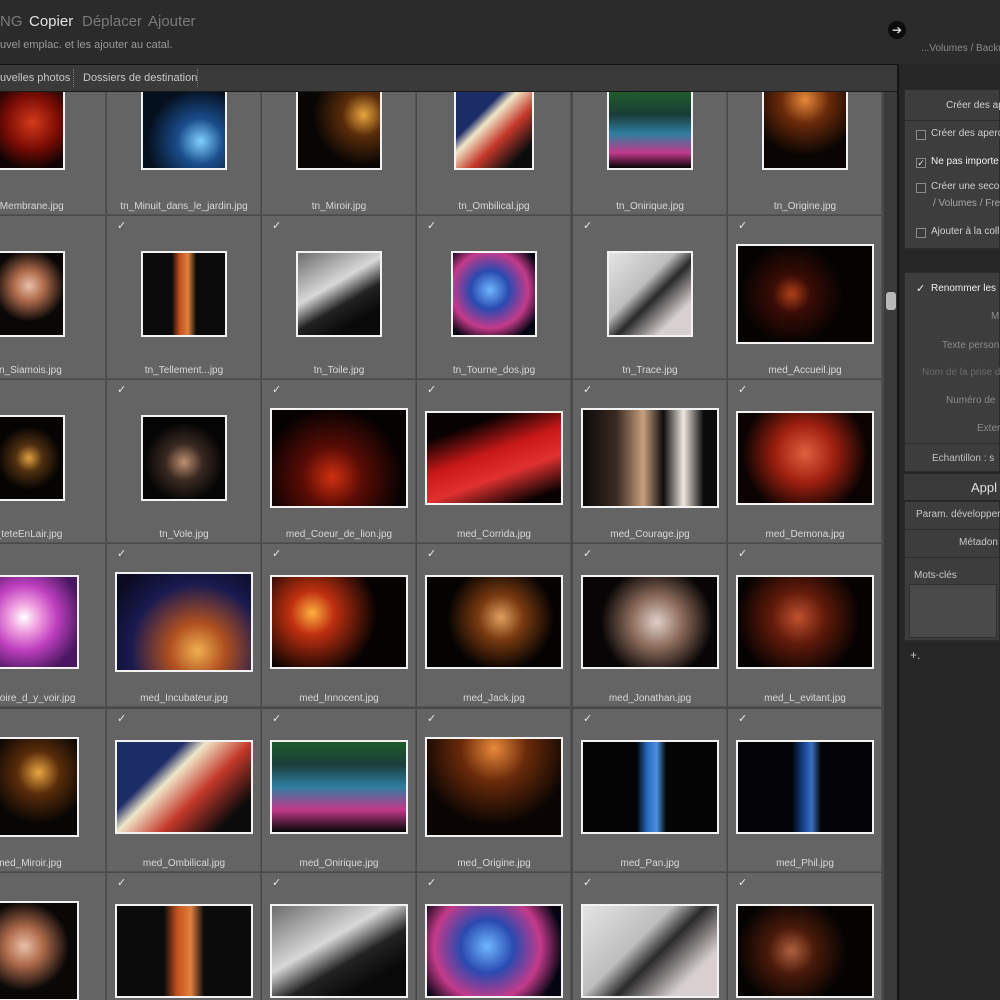  What do you see at coordinates (952, 134) in the screenshot?
I see `option-row: Créer des aperç` at bounding box center [952, 134].